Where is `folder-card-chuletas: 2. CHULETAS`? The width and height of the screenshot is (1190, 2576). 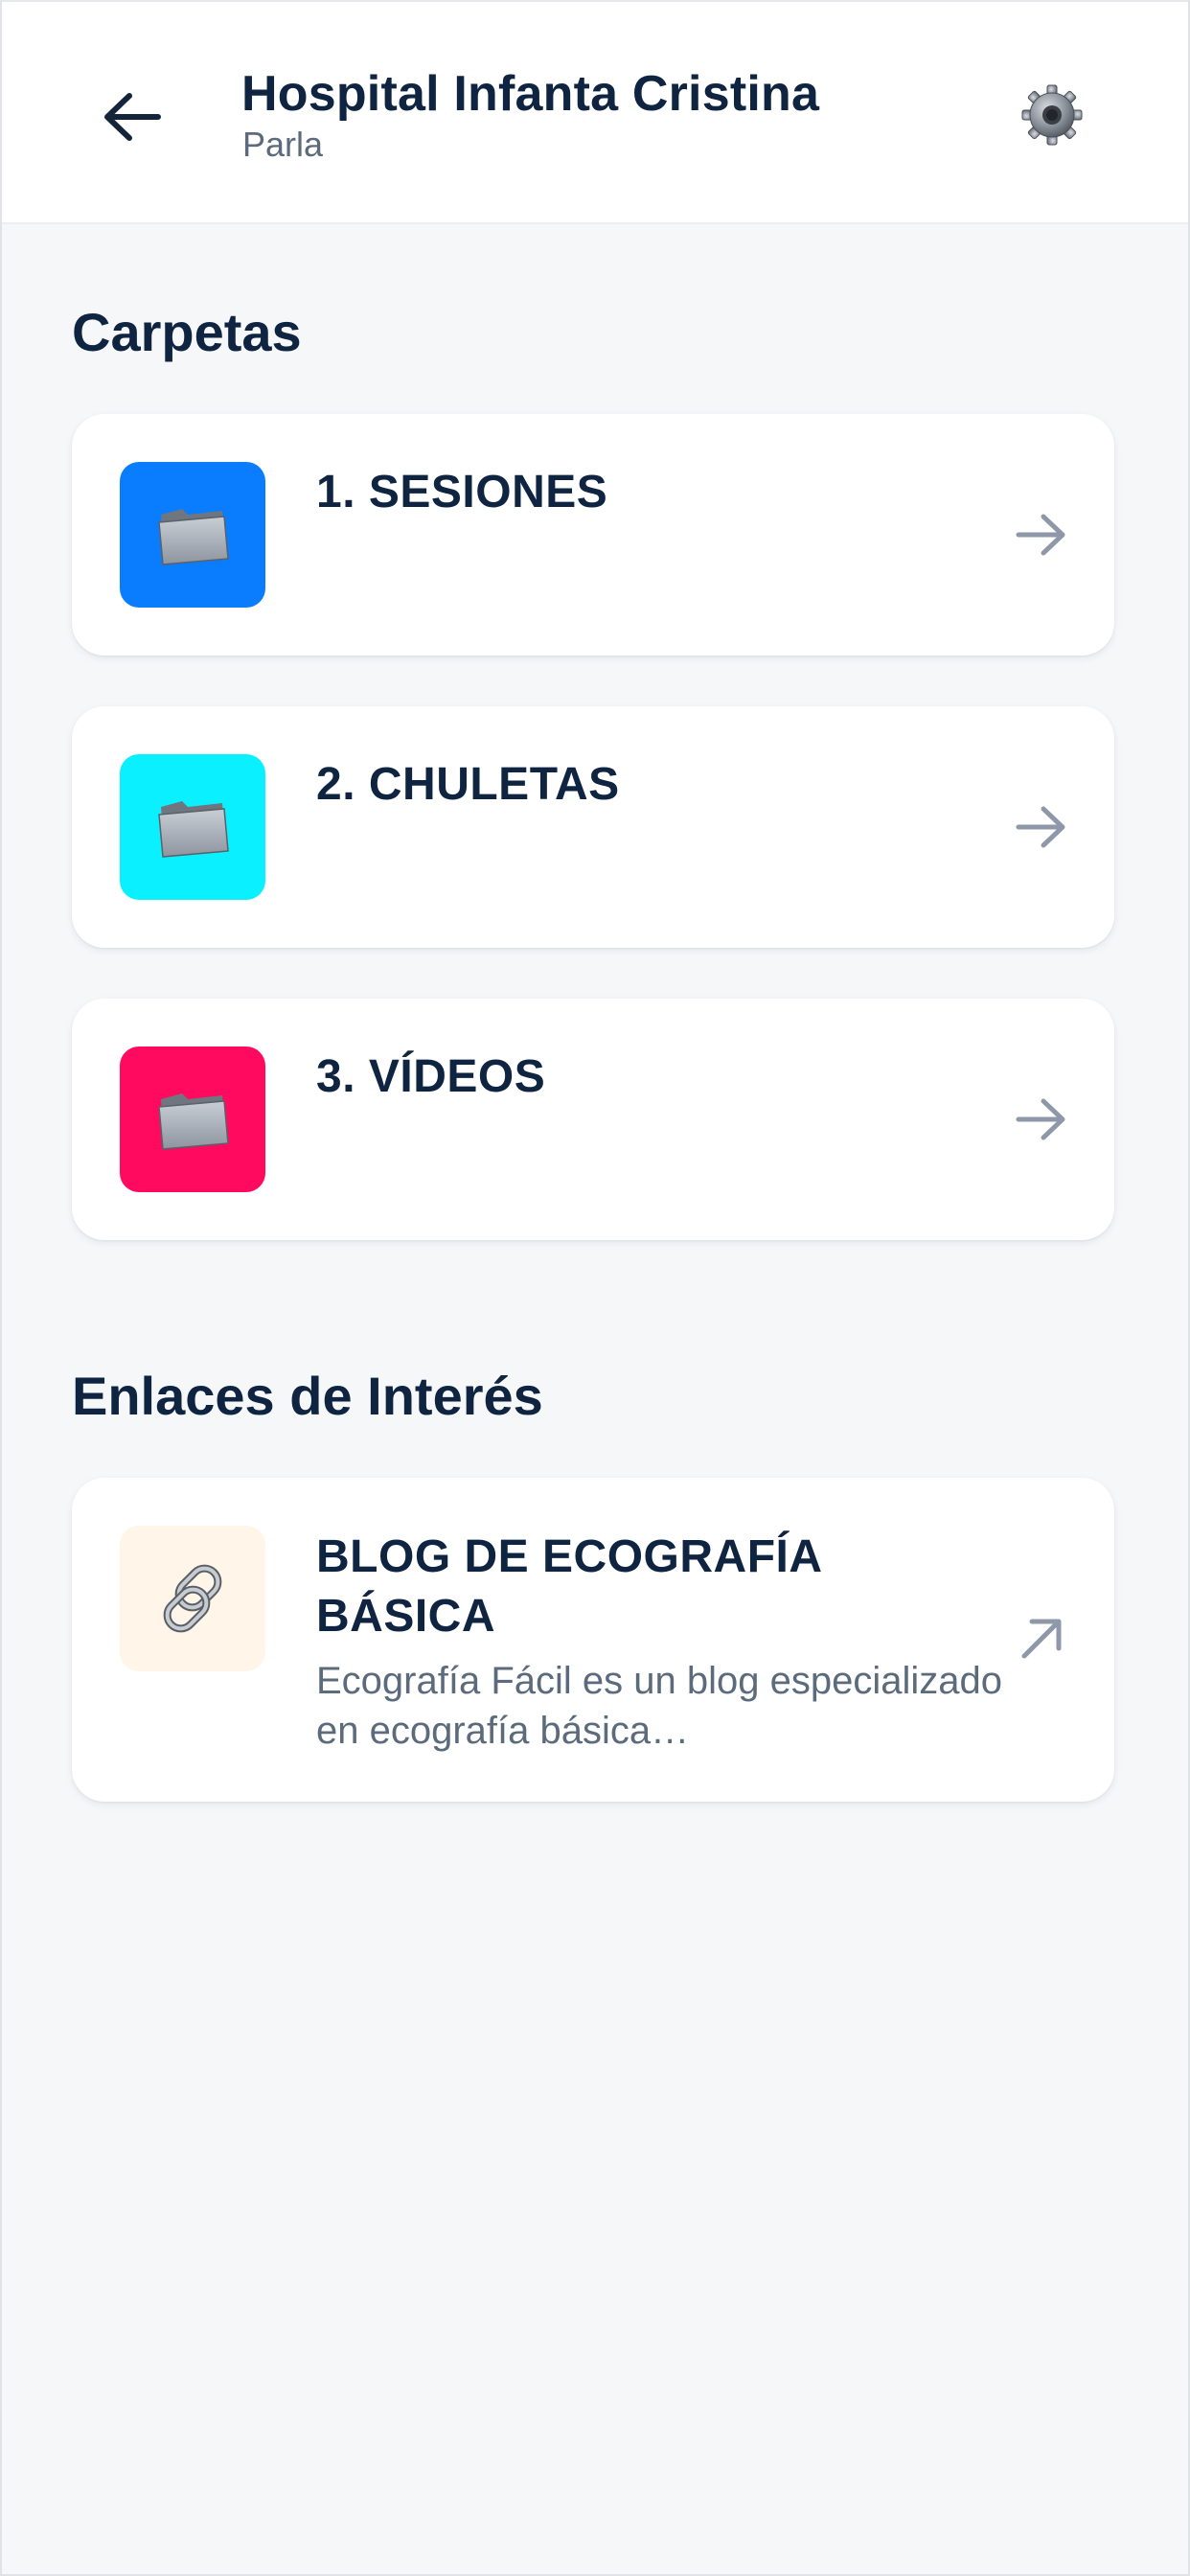 folder-card-chuletas: 2. CHULETAS is located at coordinates (593, 827).